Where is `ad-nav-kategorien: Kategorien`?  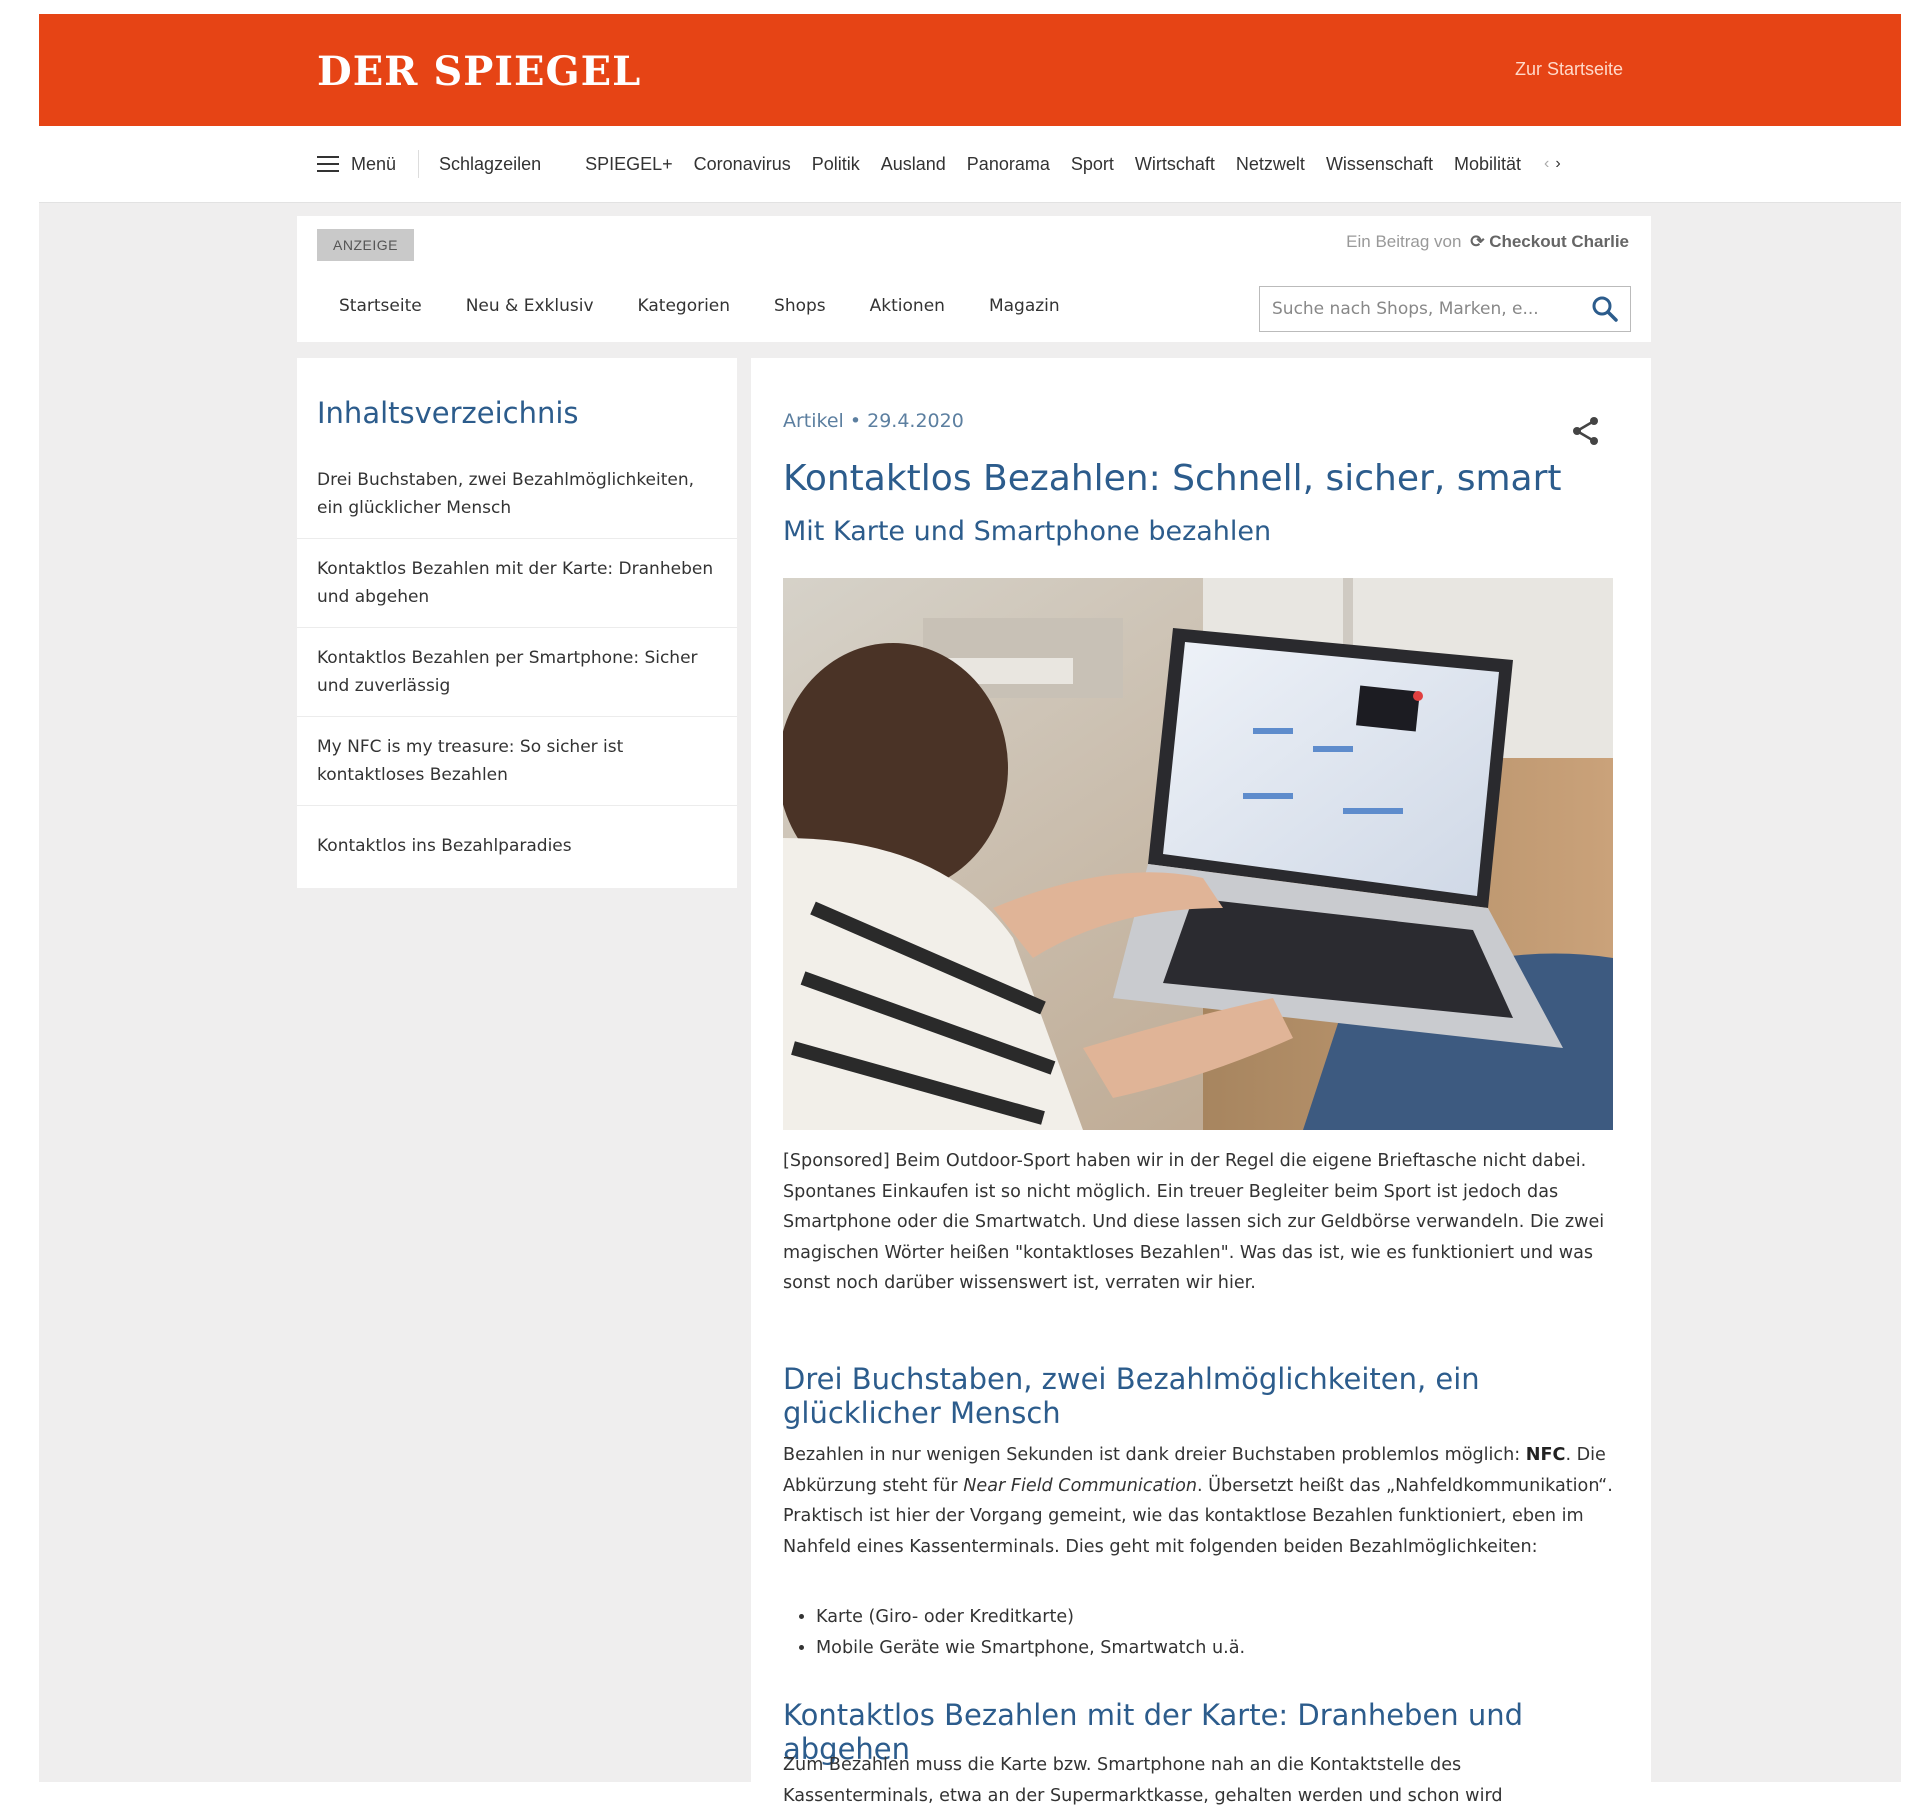 ad-nav-kategorien: Kategorien is located at coordinates (684, 306).